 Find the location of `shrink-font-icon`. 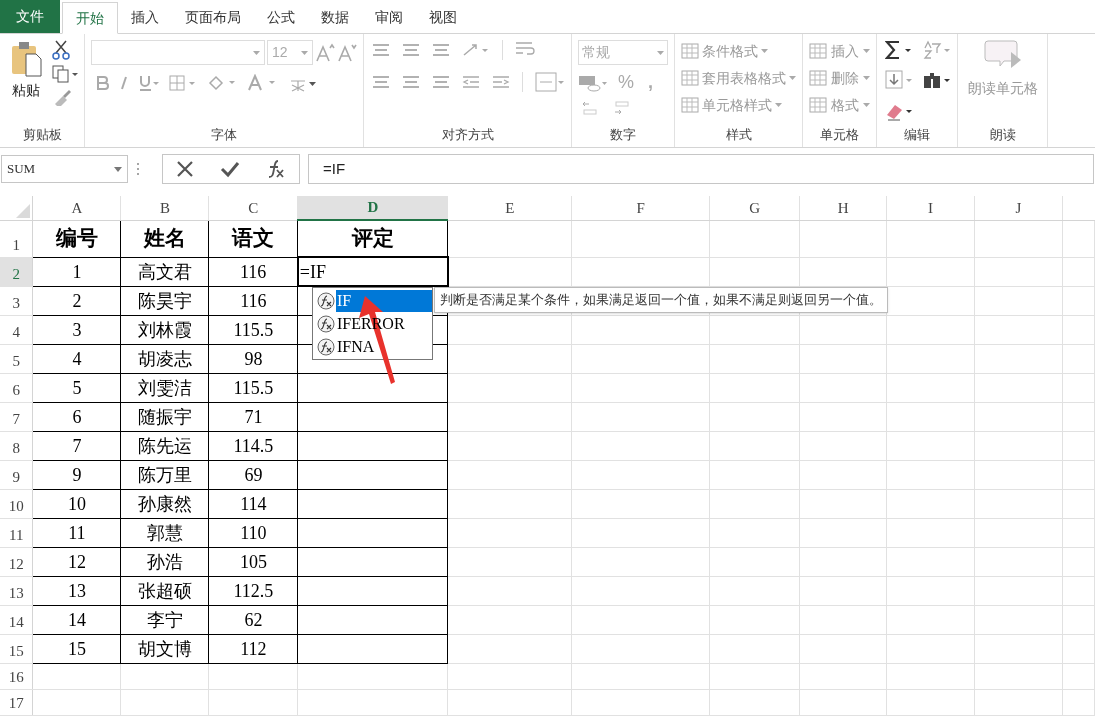

shrink-font-icon is located at coordinates (347, 52).